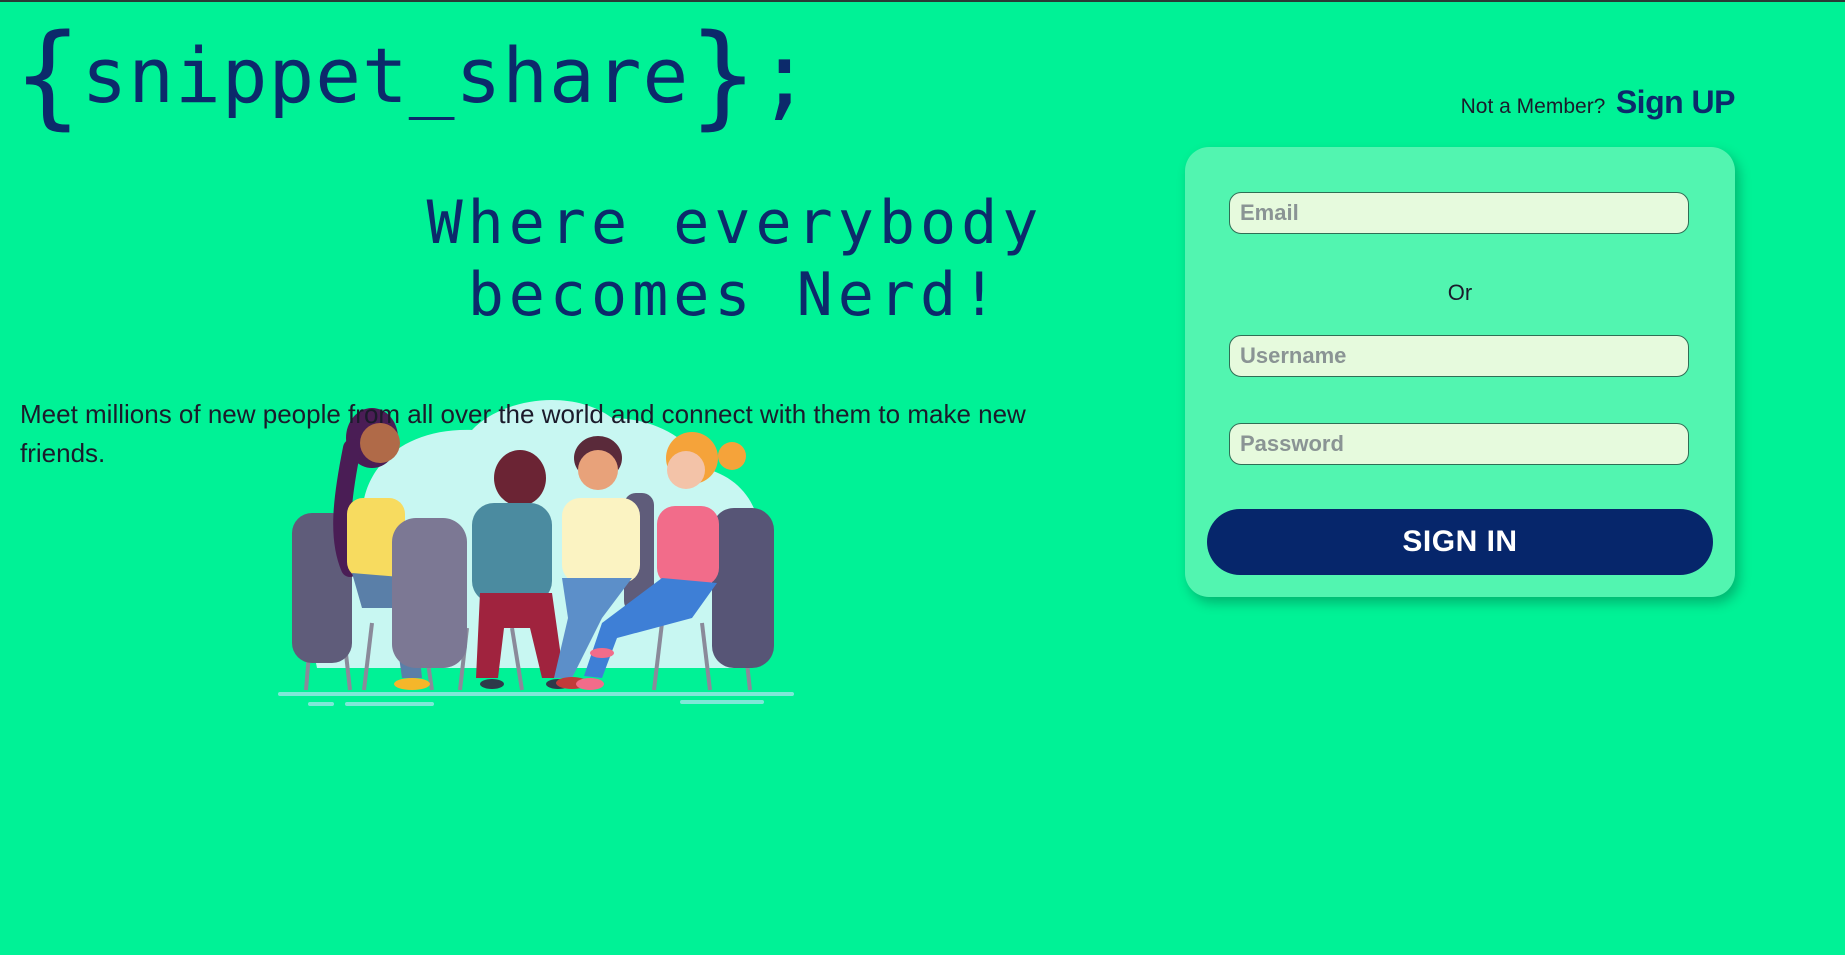  I want to click on logo-semicolon: ;, so click(784, 75).